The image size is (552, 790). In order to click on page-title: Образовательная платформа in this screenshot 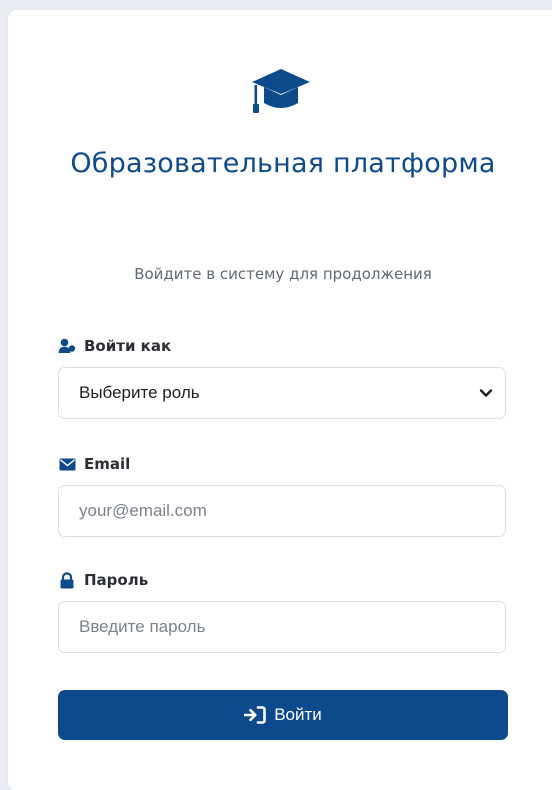, I will do `click(283, 163)`.